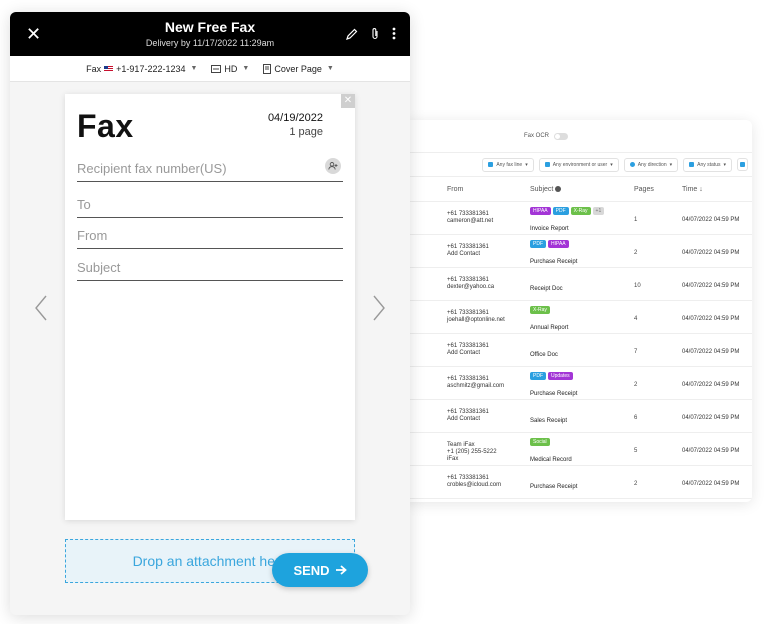 This screenshot has height=624, width=768. Describe the element at coordinates (41, 308) in the screenshot. I see `previous-page-arrow-icon` at that location.